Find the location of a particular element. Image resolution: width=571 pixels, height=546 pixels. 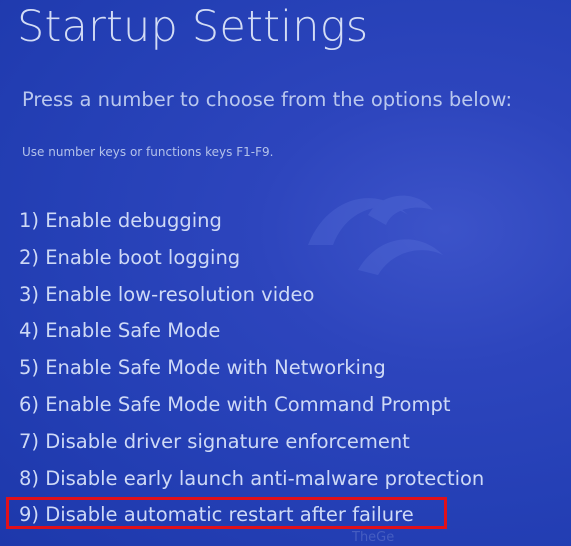

option-enable-boot-logging: 2) Enable boot logging is located at coordinates (251, 258).